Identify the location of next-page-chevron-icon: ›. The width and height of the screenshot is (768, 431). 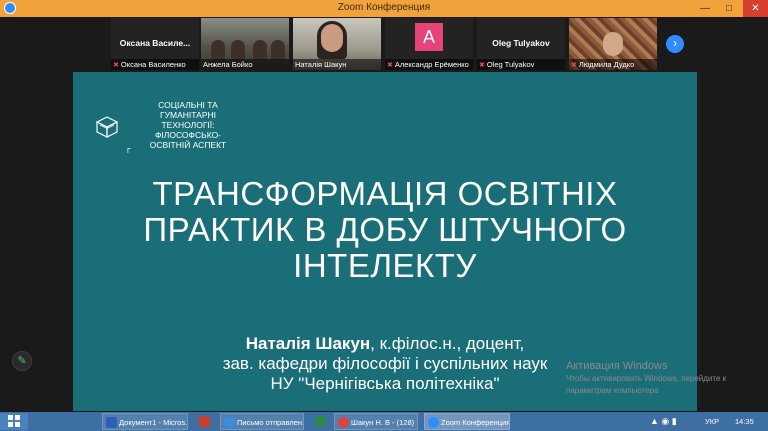
(675, 44).